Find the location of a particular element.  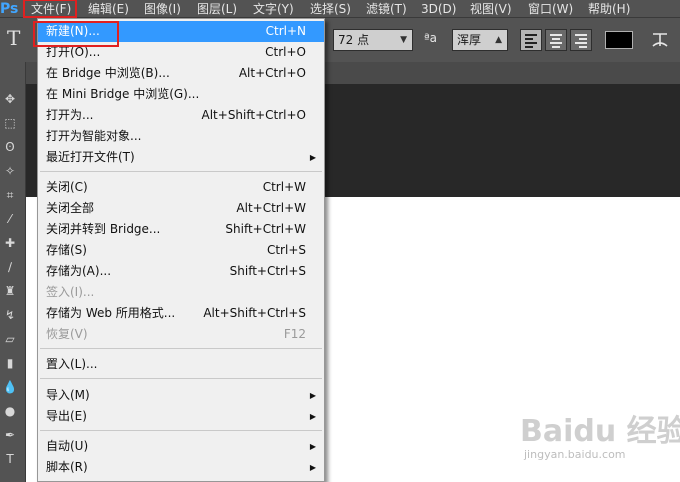

menu-item-shortcut: Ctrl+S is located at coordinates (286, 250).